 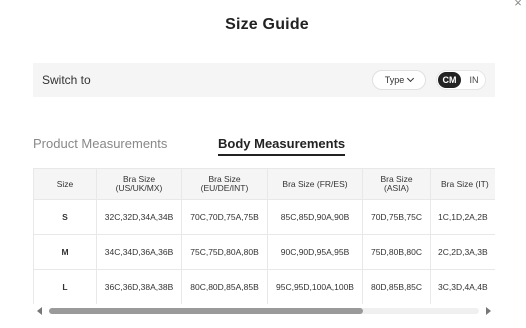 I want to click on header-size: Size, so click(x=65, y=184).